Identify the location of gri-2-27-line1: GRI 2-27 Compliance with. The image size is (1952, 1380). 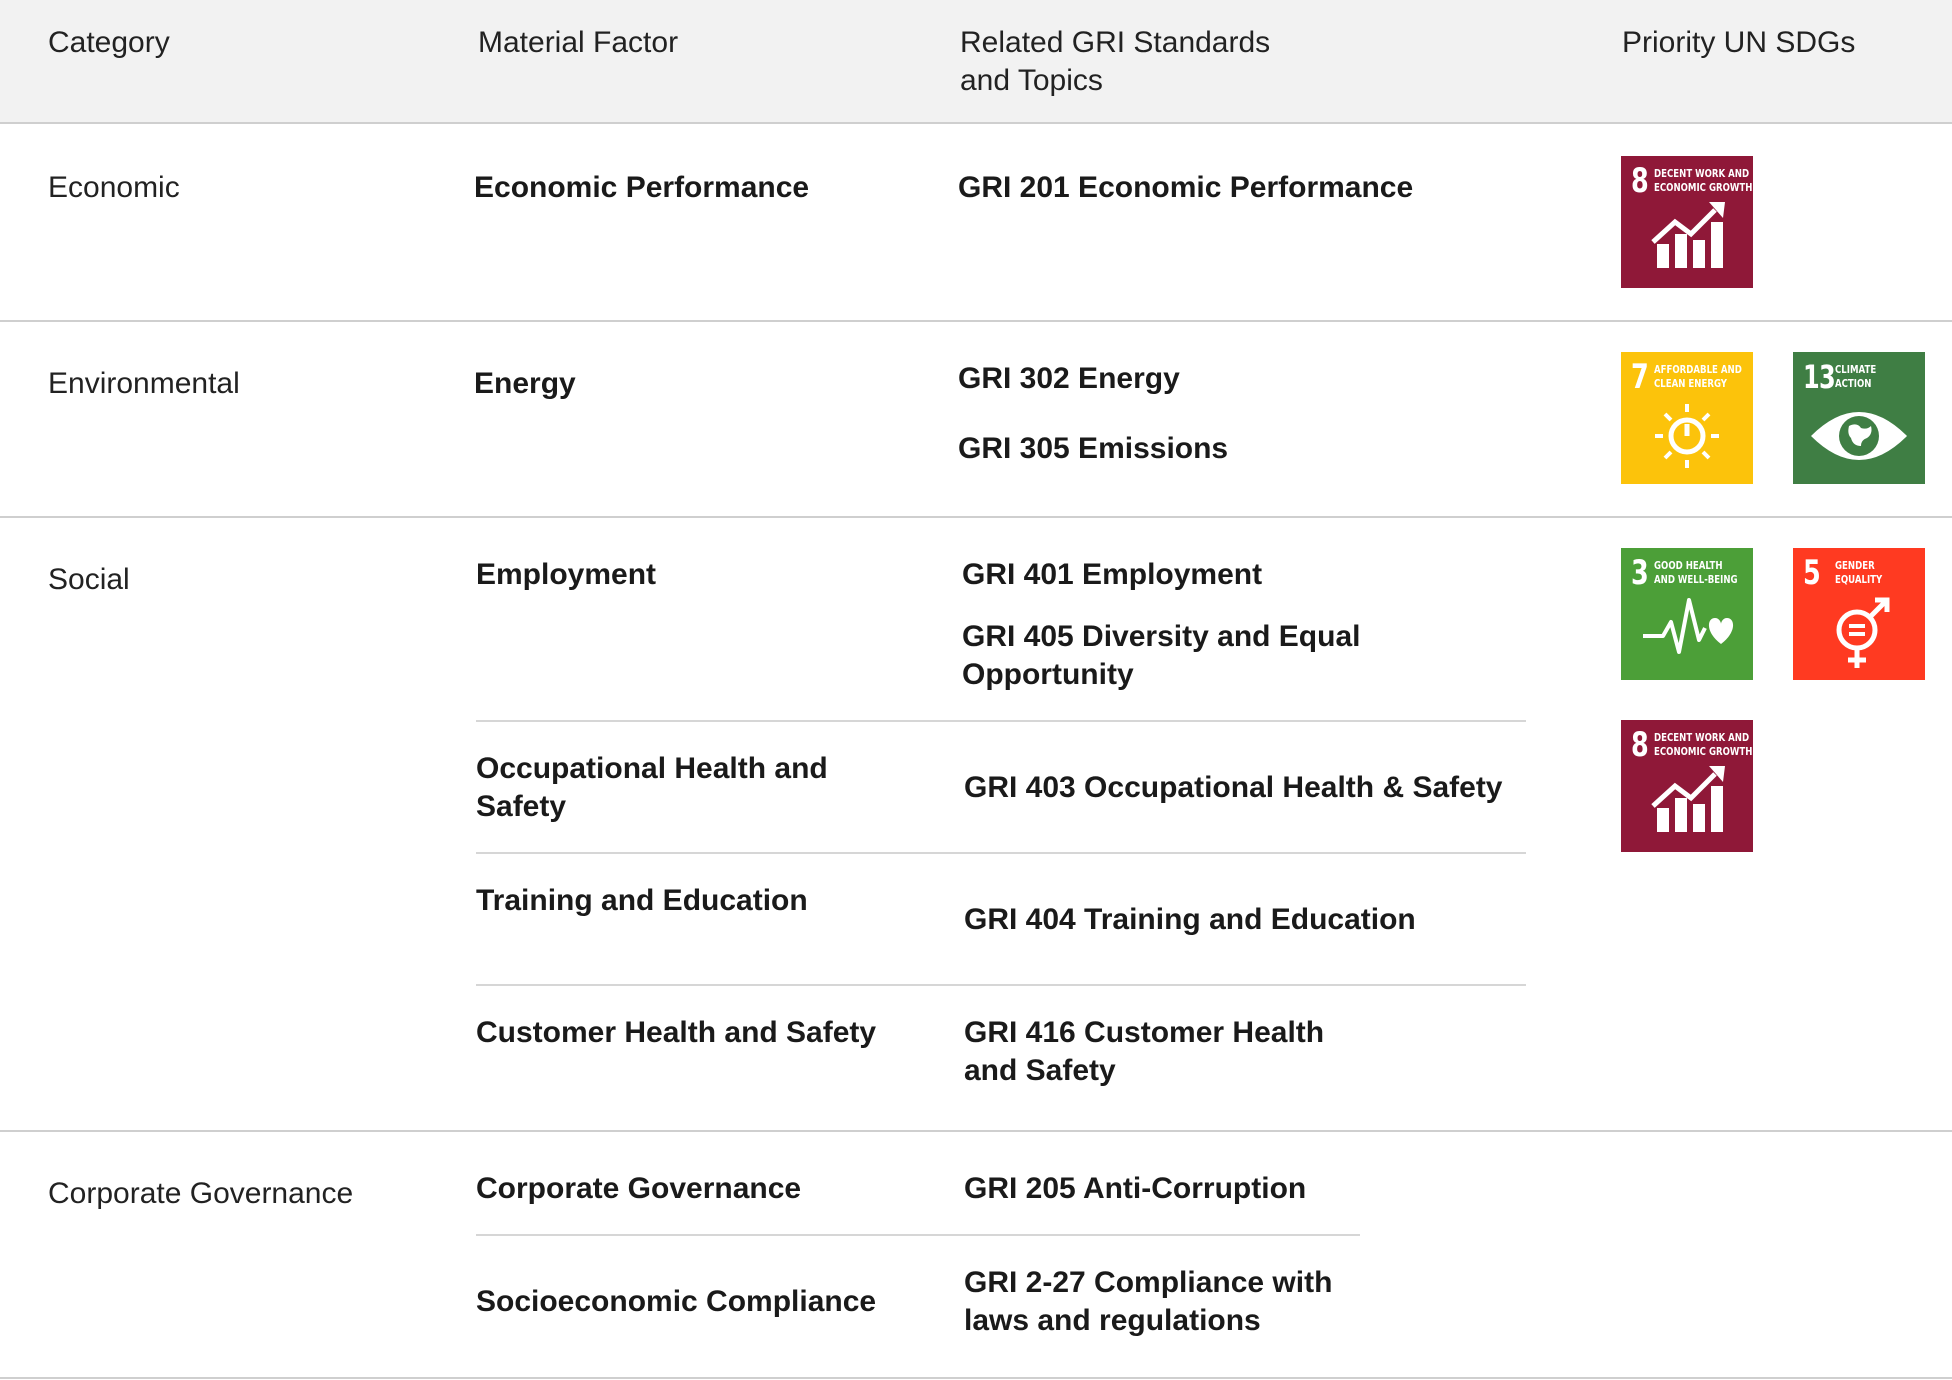
(1148, 1282).